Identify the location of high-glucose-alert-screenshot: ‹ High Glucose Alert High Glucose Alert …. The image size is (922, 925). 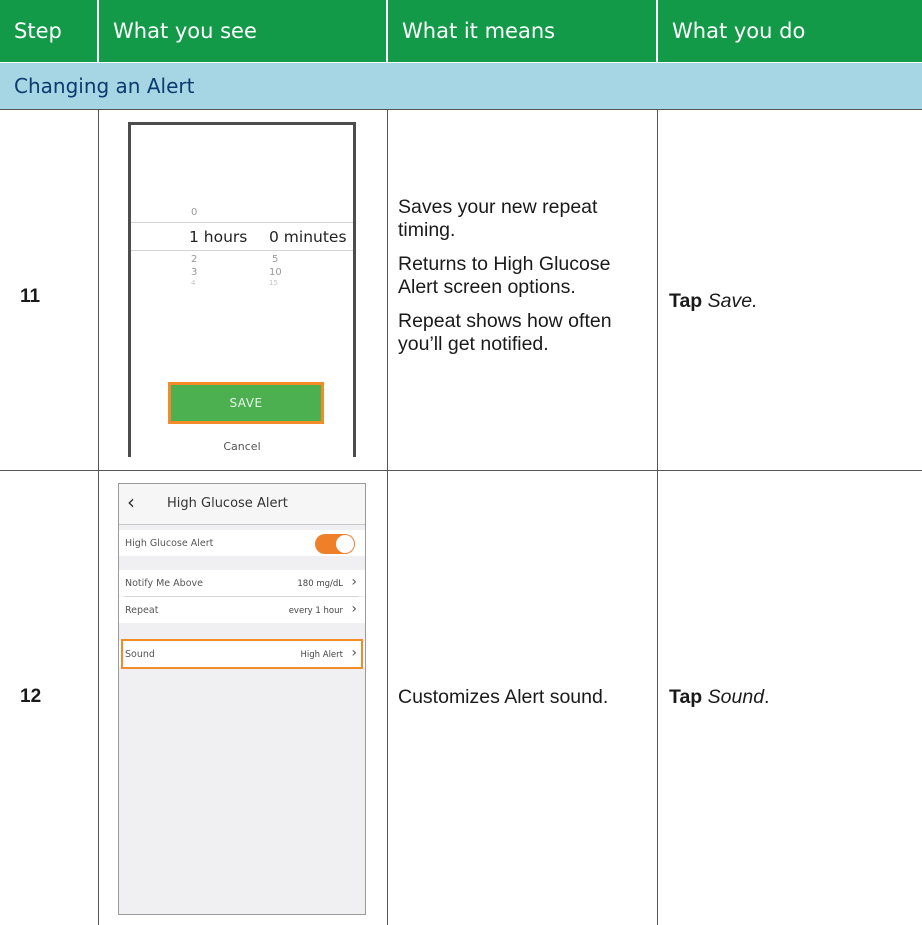
(242, 699).